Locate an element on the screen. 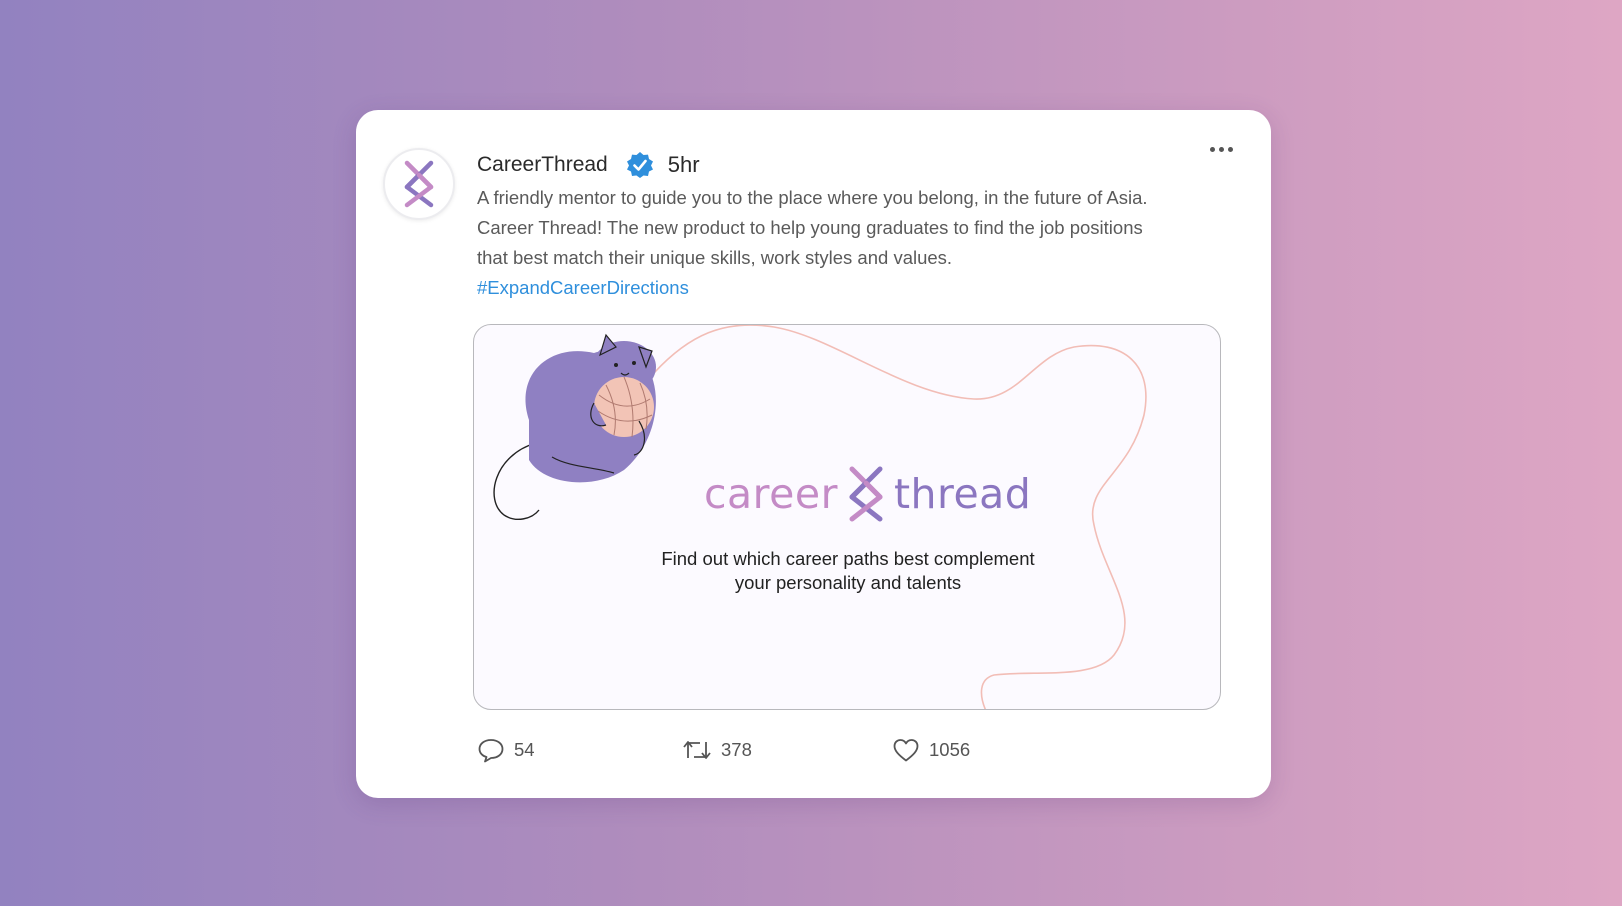 Image resolution: width=1622 pixels, height=906 pixels. like-button: 1056 is located at coordinates (931, 750).